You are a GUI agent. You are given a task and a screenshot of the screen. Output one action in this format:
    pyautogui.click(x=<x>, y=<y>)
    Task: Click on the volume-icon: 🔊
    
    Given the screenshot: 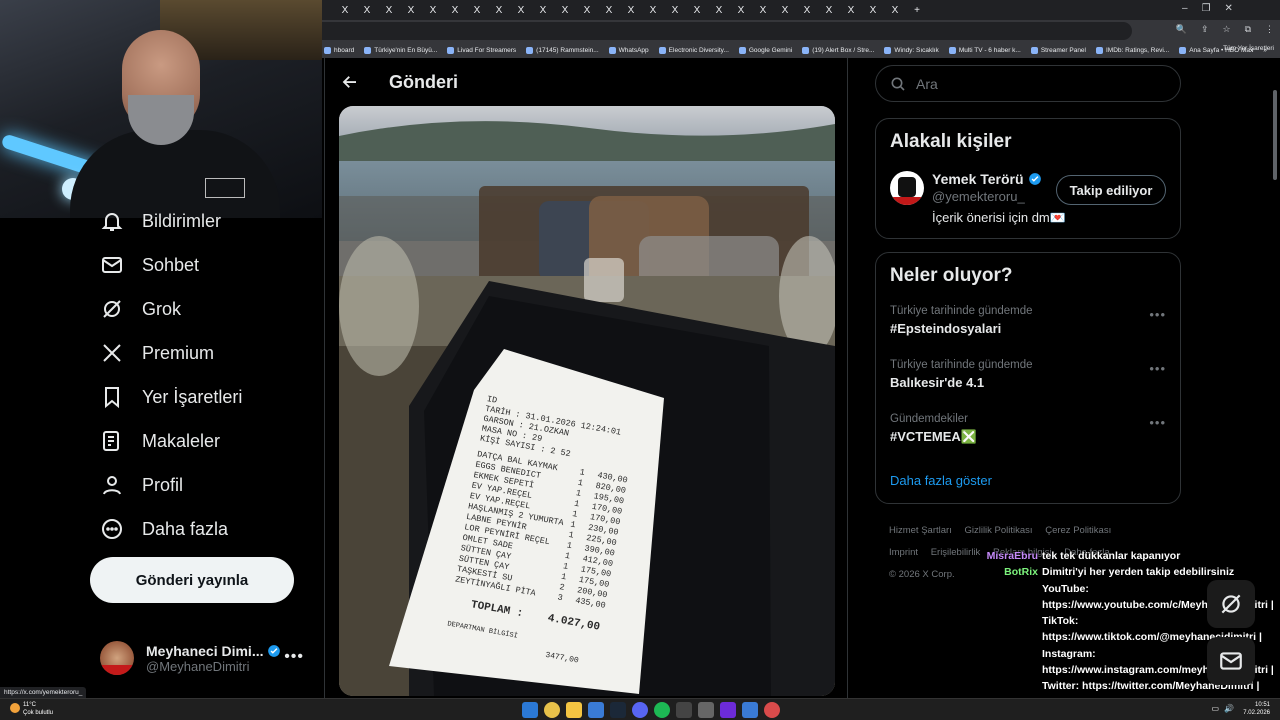 What is the action you would take?
    pyautogui.click(x=1229, y=708)
    